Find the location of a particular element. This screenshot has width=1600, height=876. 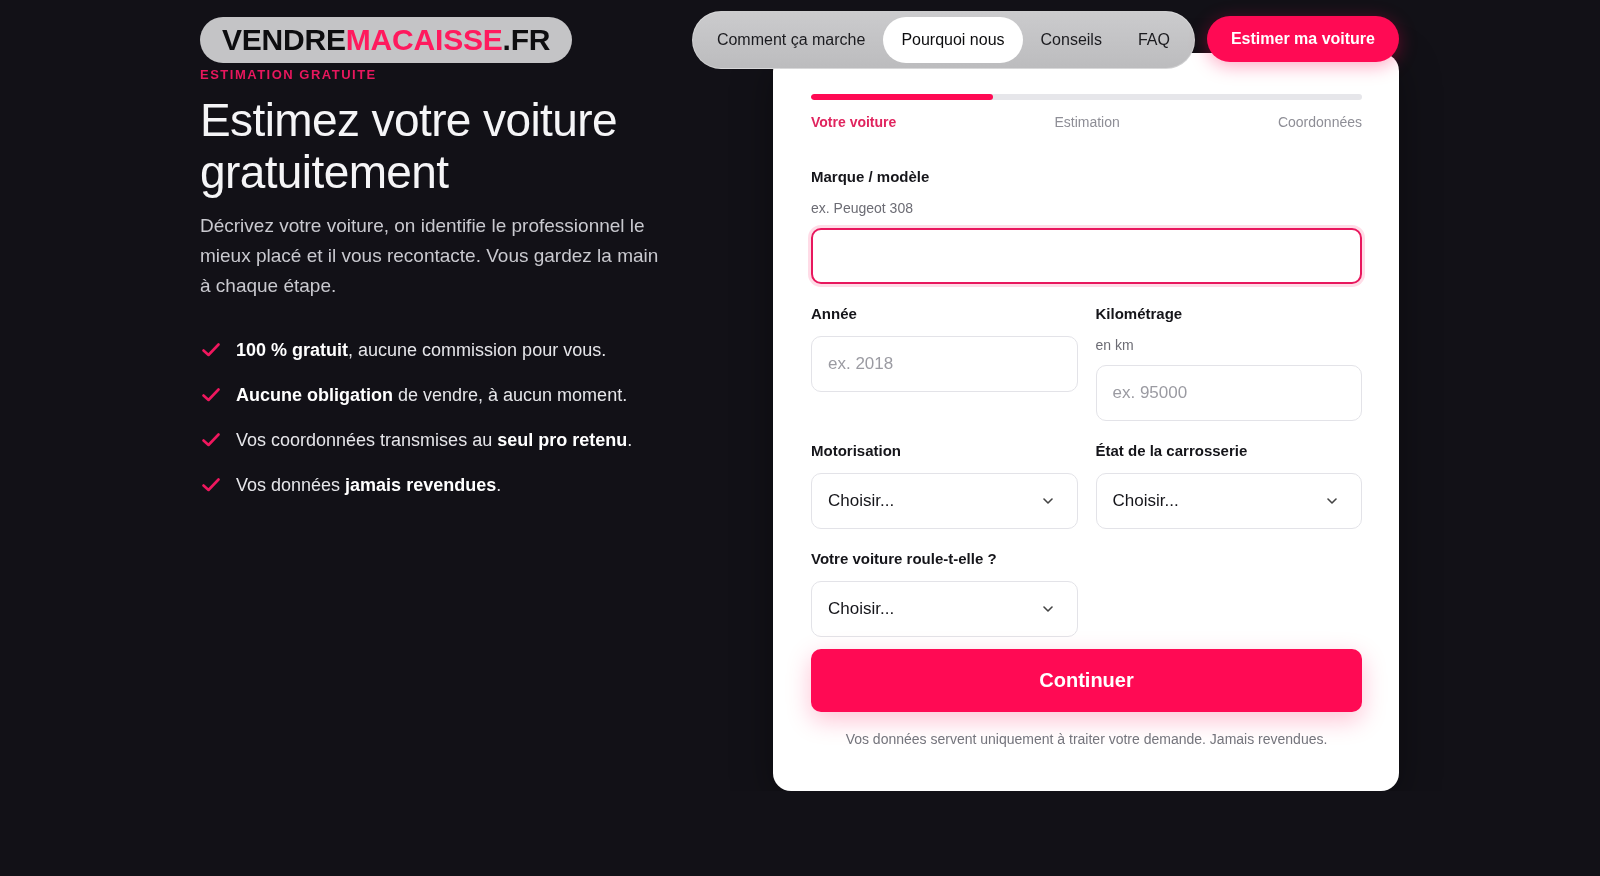

field-label: Votre voiture roule-t-elle ? is located at coordinates (904, 559).